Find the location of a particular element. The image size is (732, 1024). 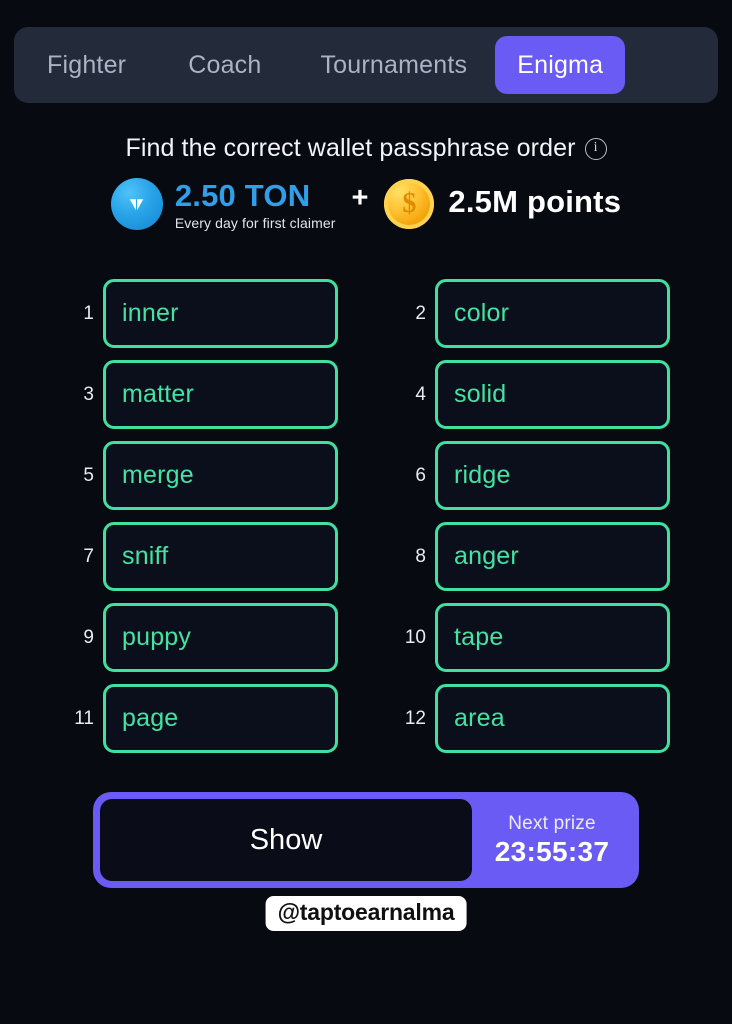

passphrase-cell: 6 ridge is located at coordinates (532, 475).